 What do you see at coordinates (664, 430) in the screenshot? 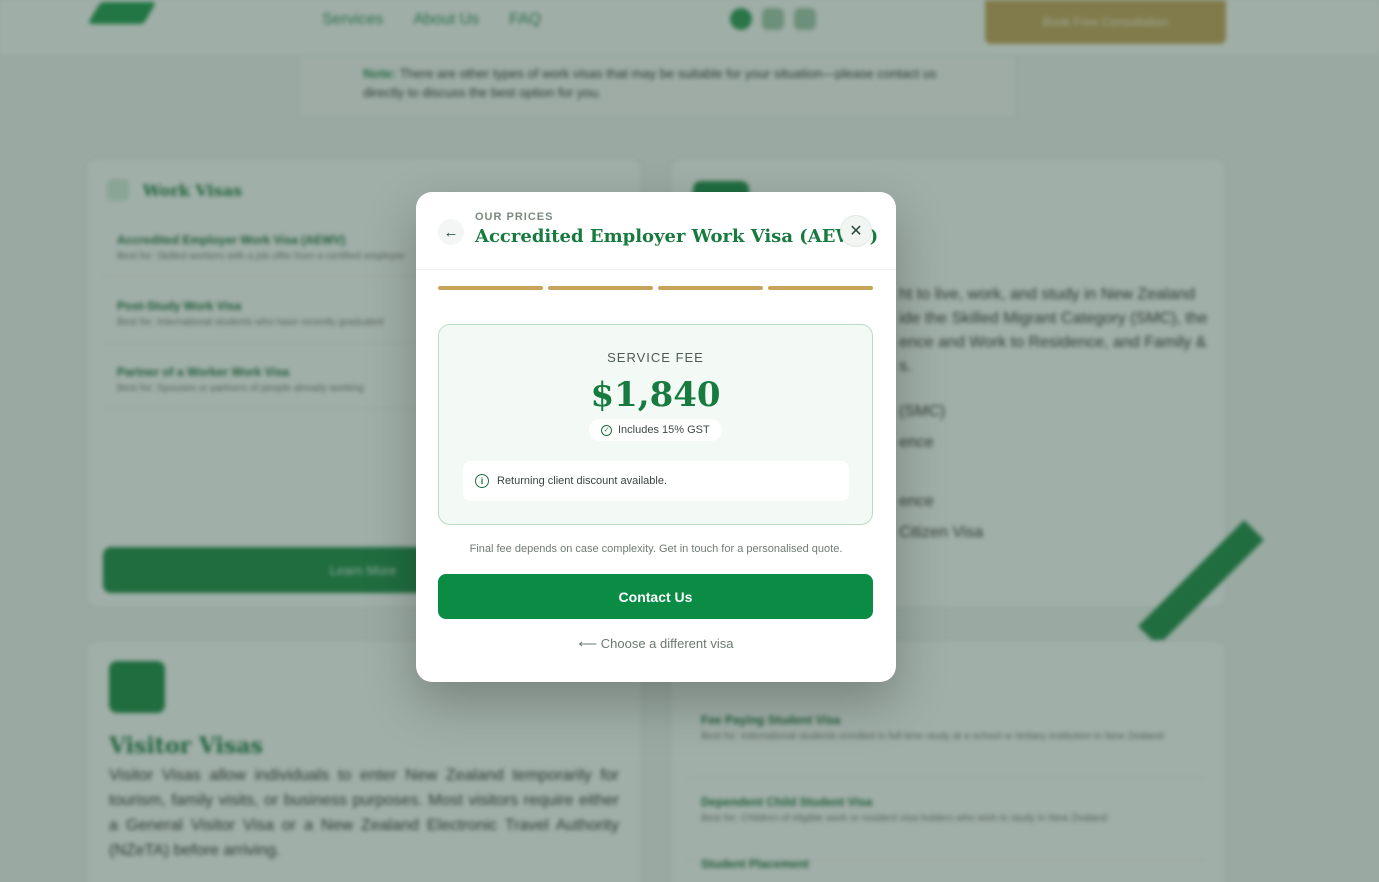
I see `gst-note: Includes 15% GST` at bounding box center [664, 430].